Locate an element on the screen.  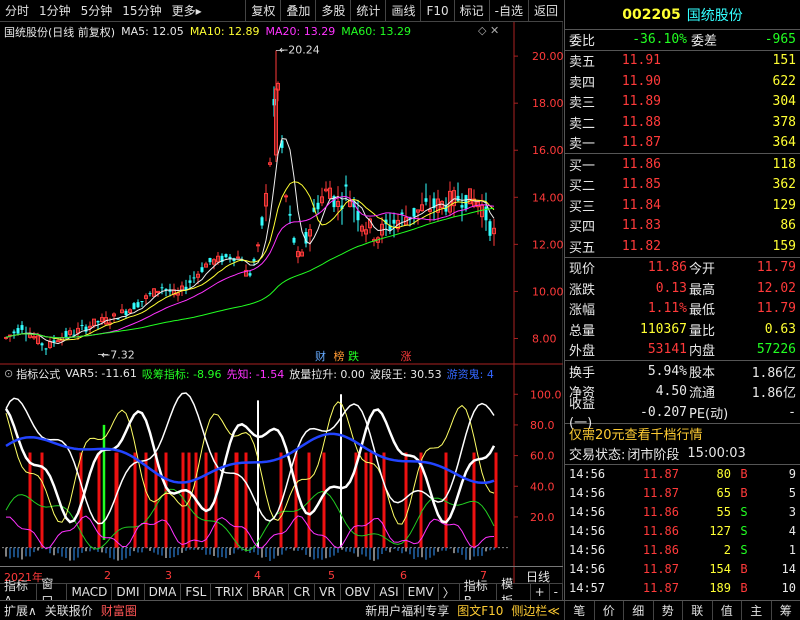
fund-label: 股本 is located at coordinates (702, 373).